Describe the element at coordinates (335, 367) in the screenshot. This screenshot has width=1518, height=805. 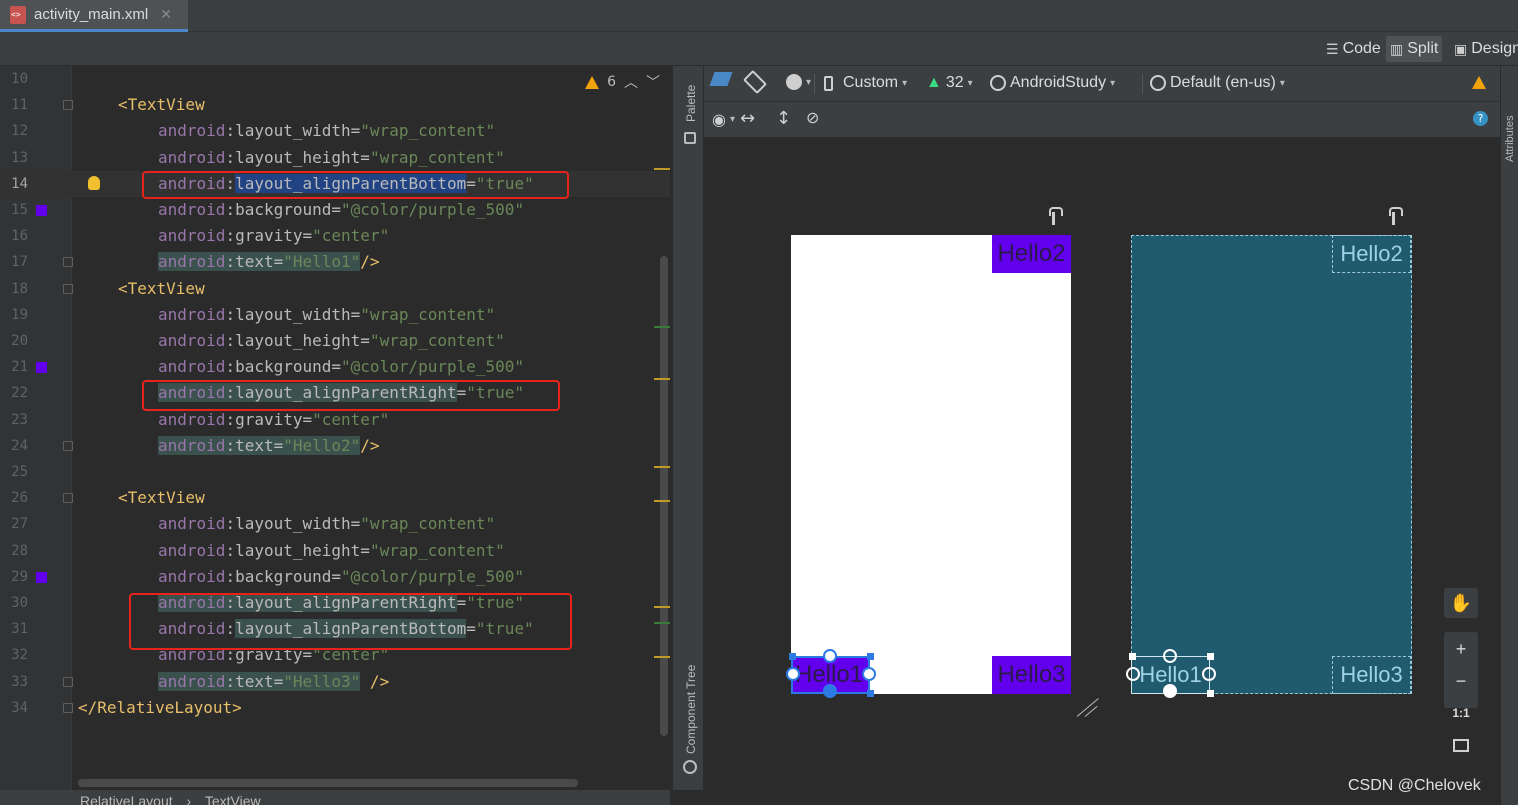
I see `code-line: 21 android:background="@color/purple_500"` at that location.